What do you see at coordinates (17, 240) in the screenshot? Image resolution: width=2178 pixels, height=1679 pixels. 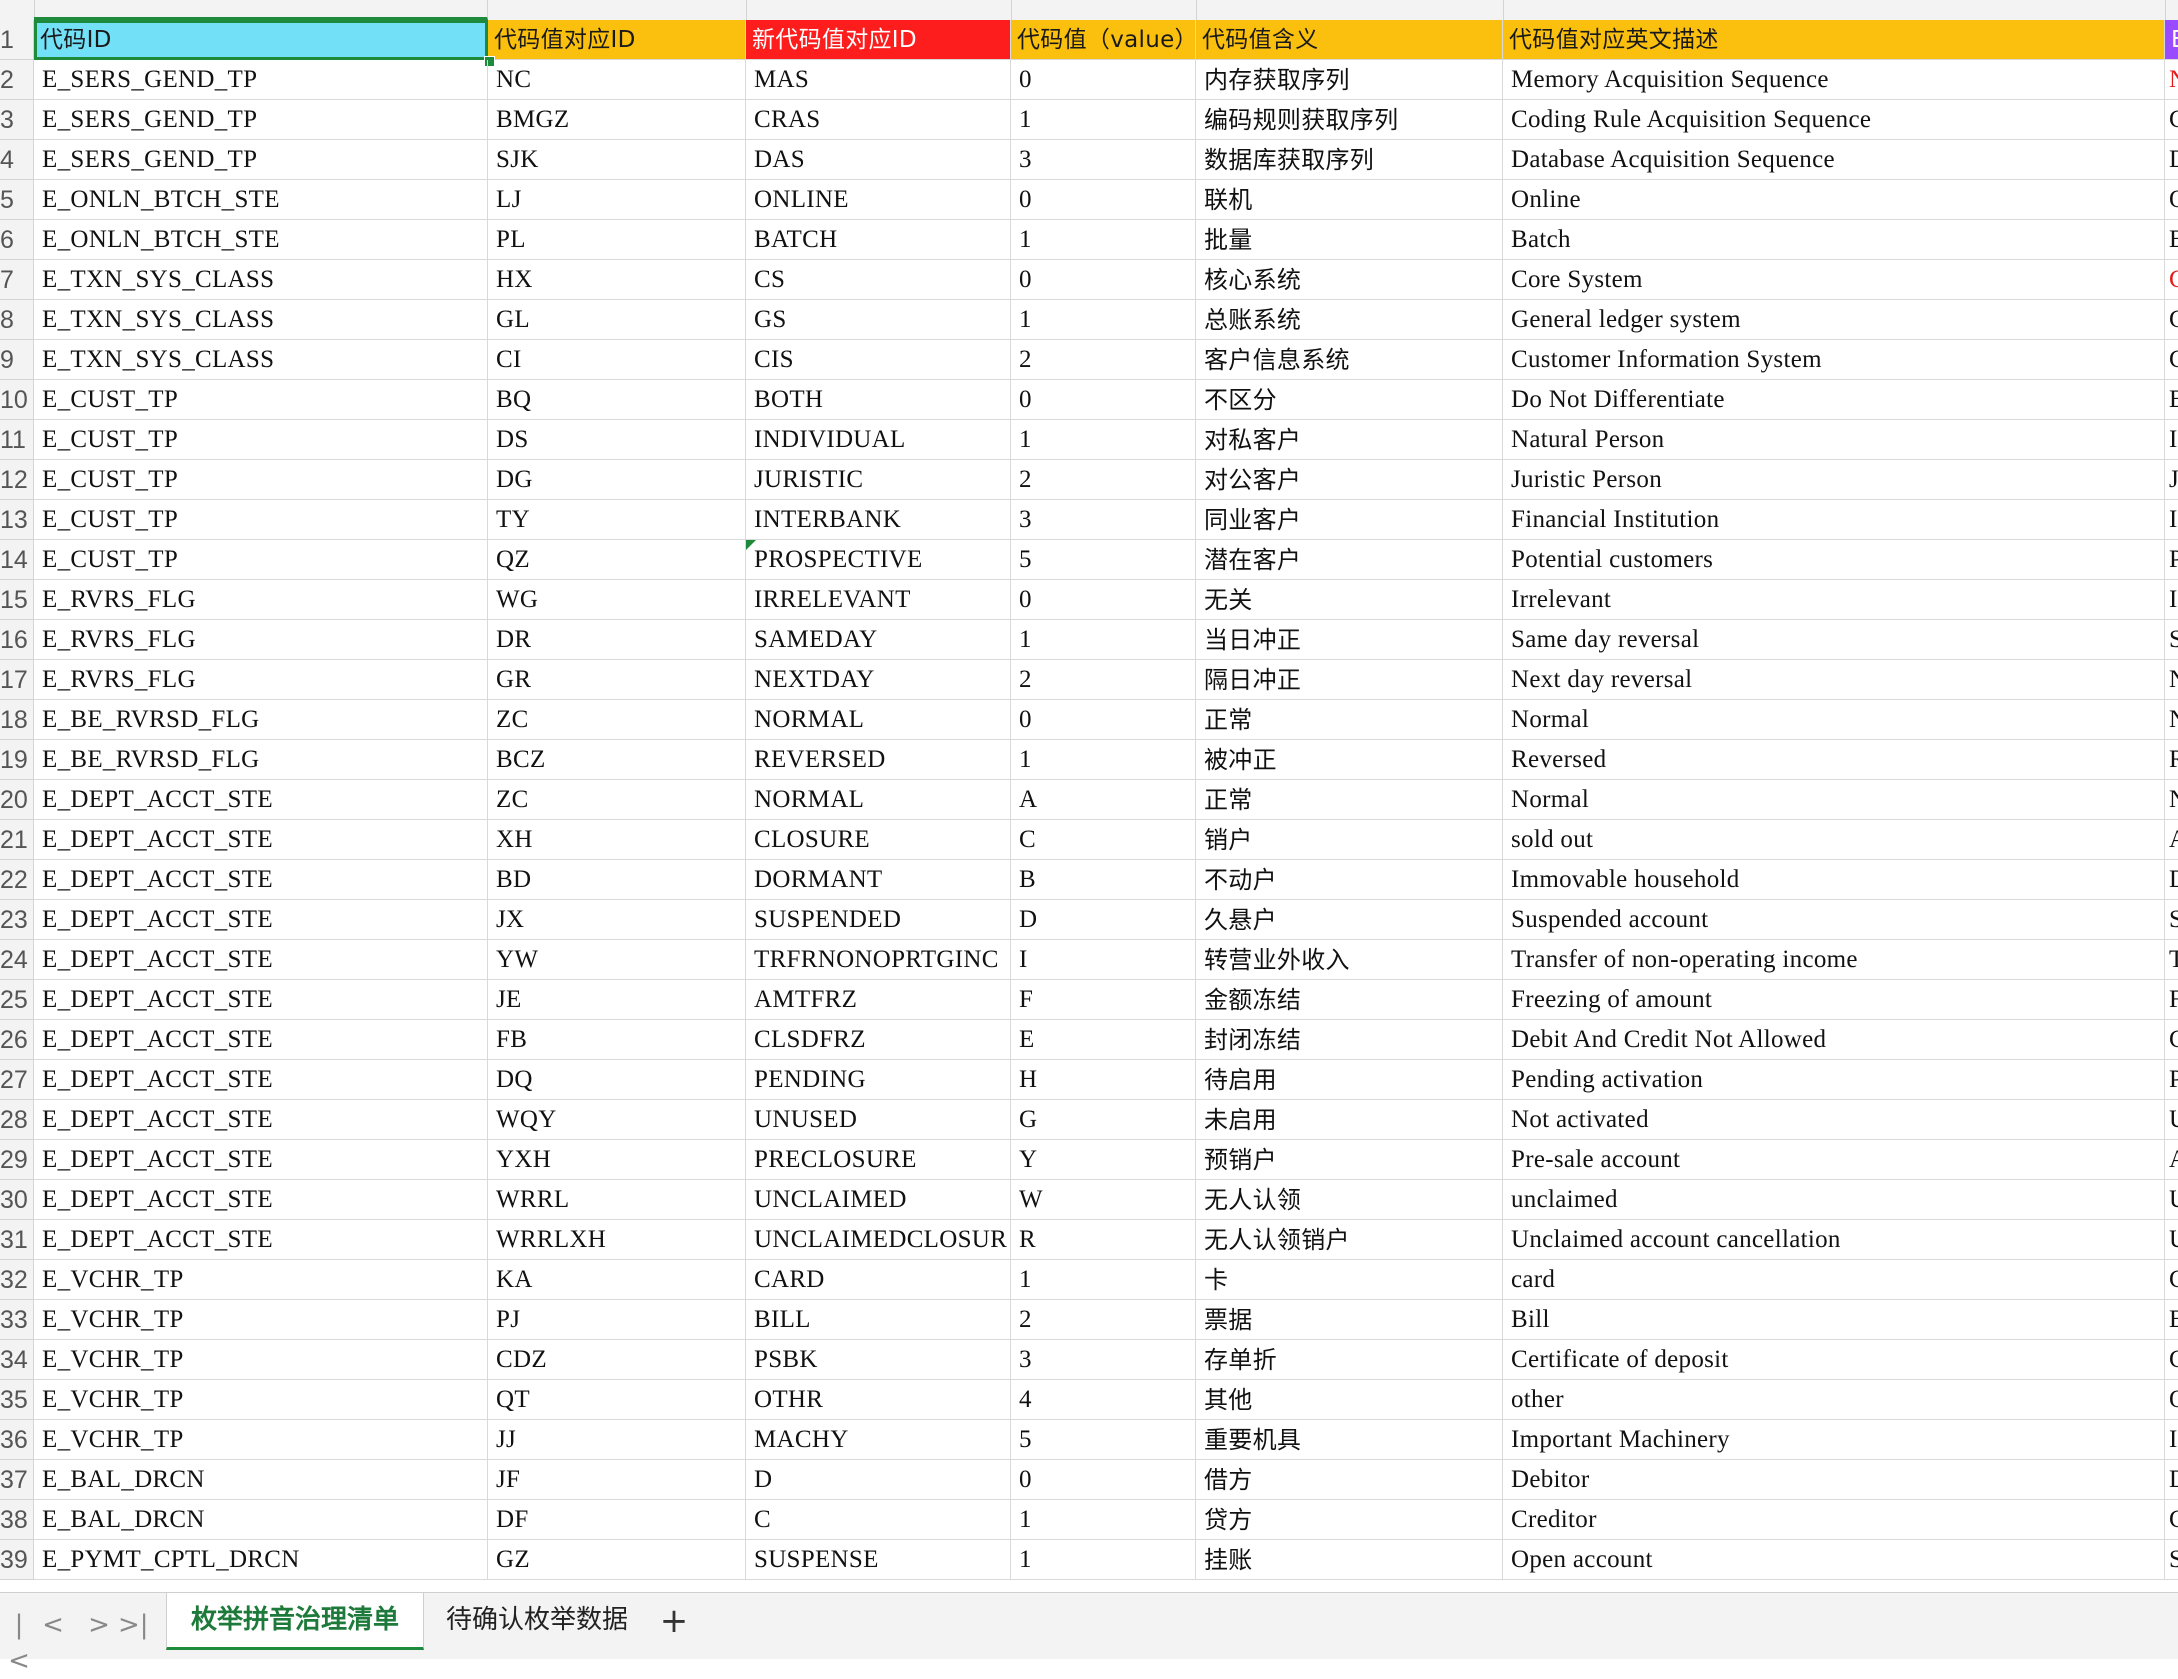 I see `row-number: 6` at bounding box center [17, 240].